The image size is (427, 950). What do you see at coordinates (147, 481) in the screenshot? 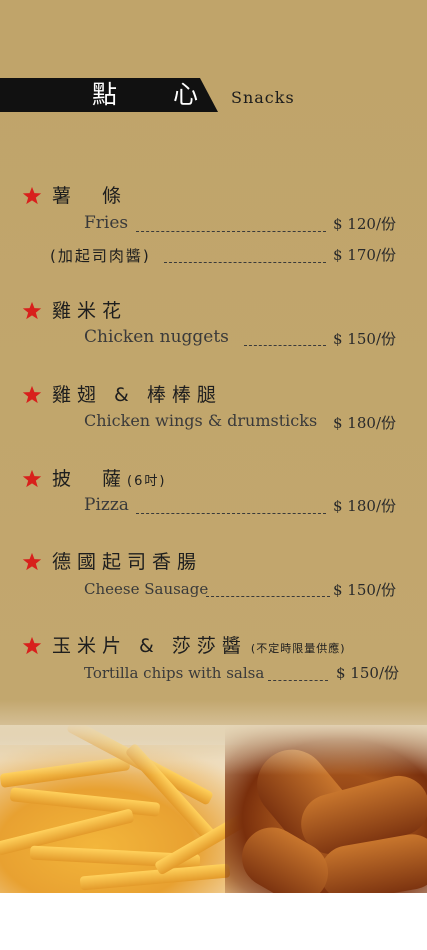
I see `item-note: (6吋)` at bounding box center [147, 481].